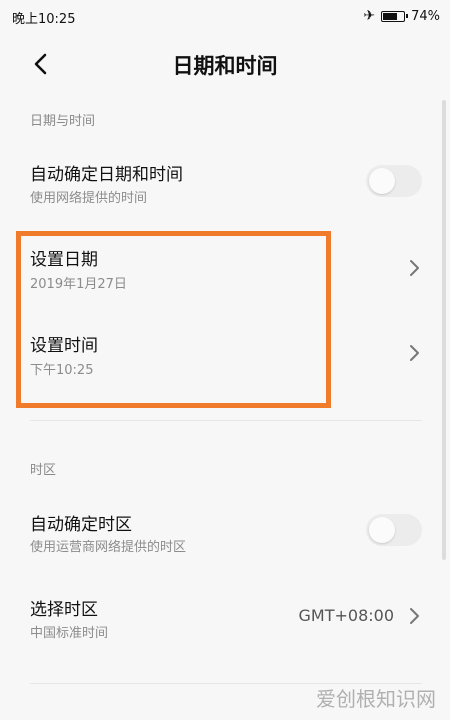 Image resolution: width=450 pixels, height=720 pixels. Describe the element at coordinates (220, 355) in the screenshot. I see `set-time-row: 设置时间 下午10:25` at that location.